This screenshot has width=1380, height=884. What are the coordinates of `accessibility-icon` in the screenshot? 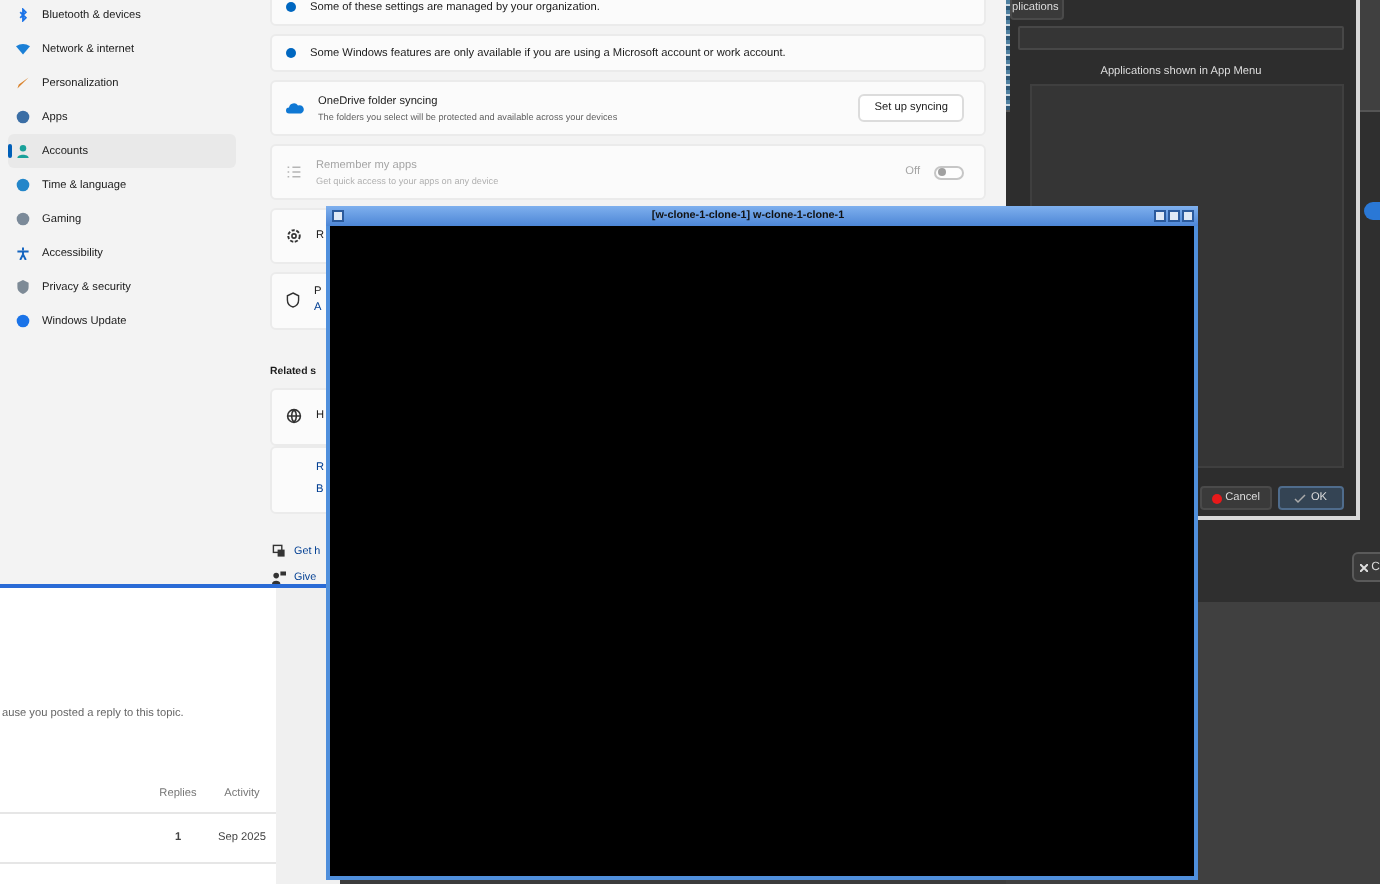 It's located at (23, 253).